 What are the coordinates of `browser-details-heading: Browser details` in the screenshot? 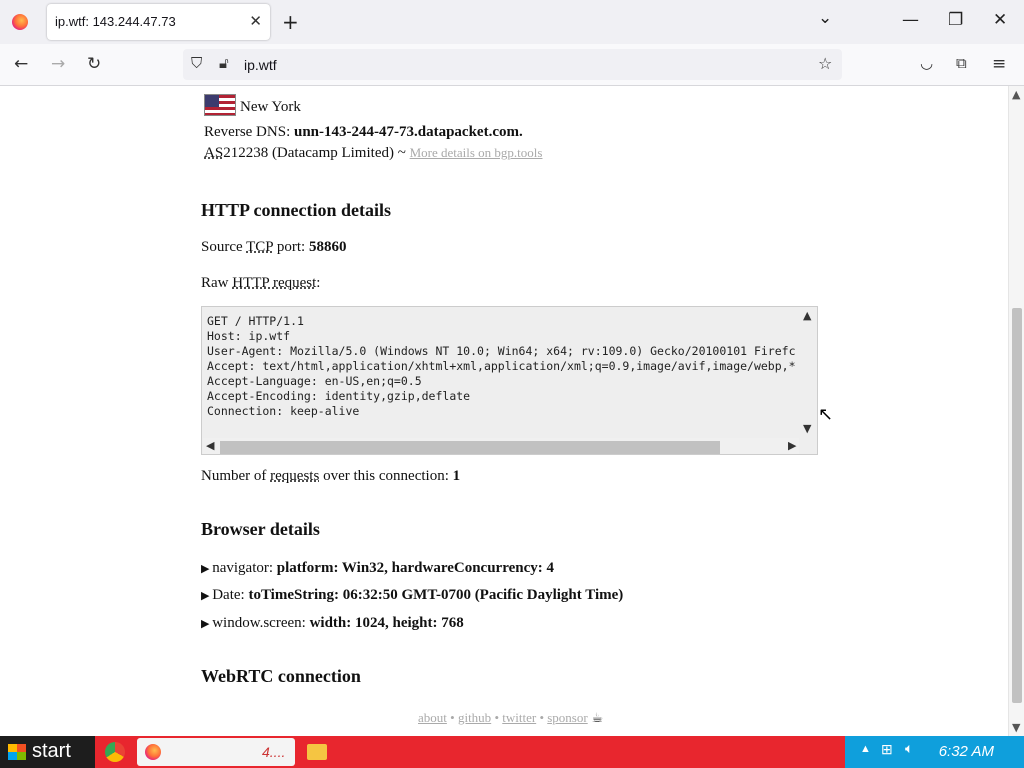 It's located at (260, 529).